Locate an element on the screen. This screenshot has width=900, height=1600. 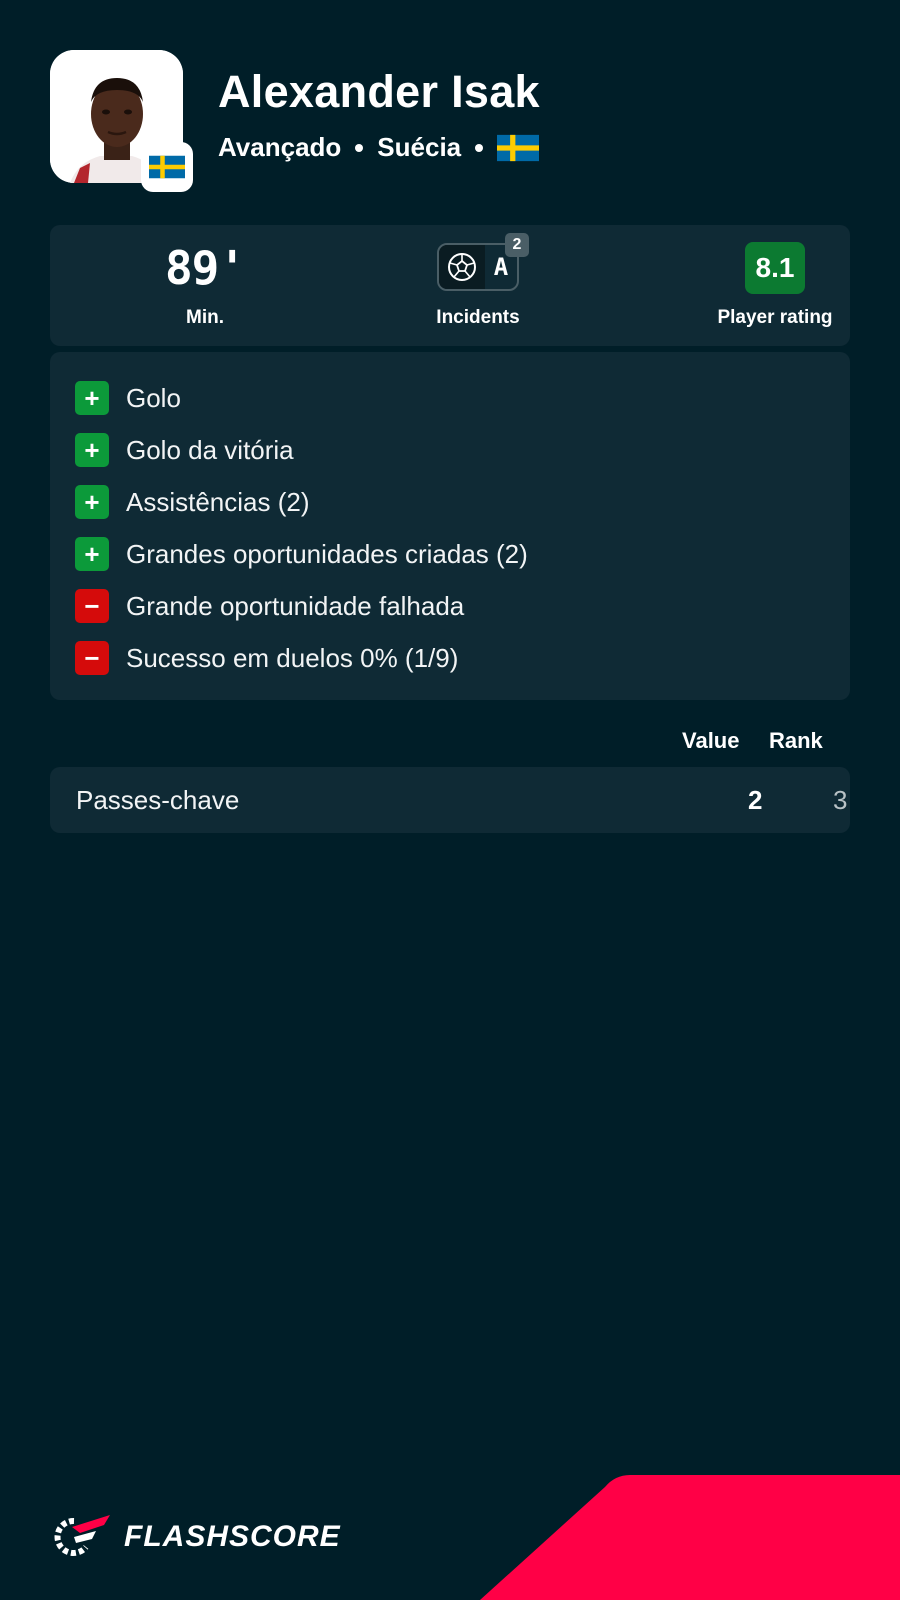
minutes-stat: 89' Min. is located at coordinates (205, 285).